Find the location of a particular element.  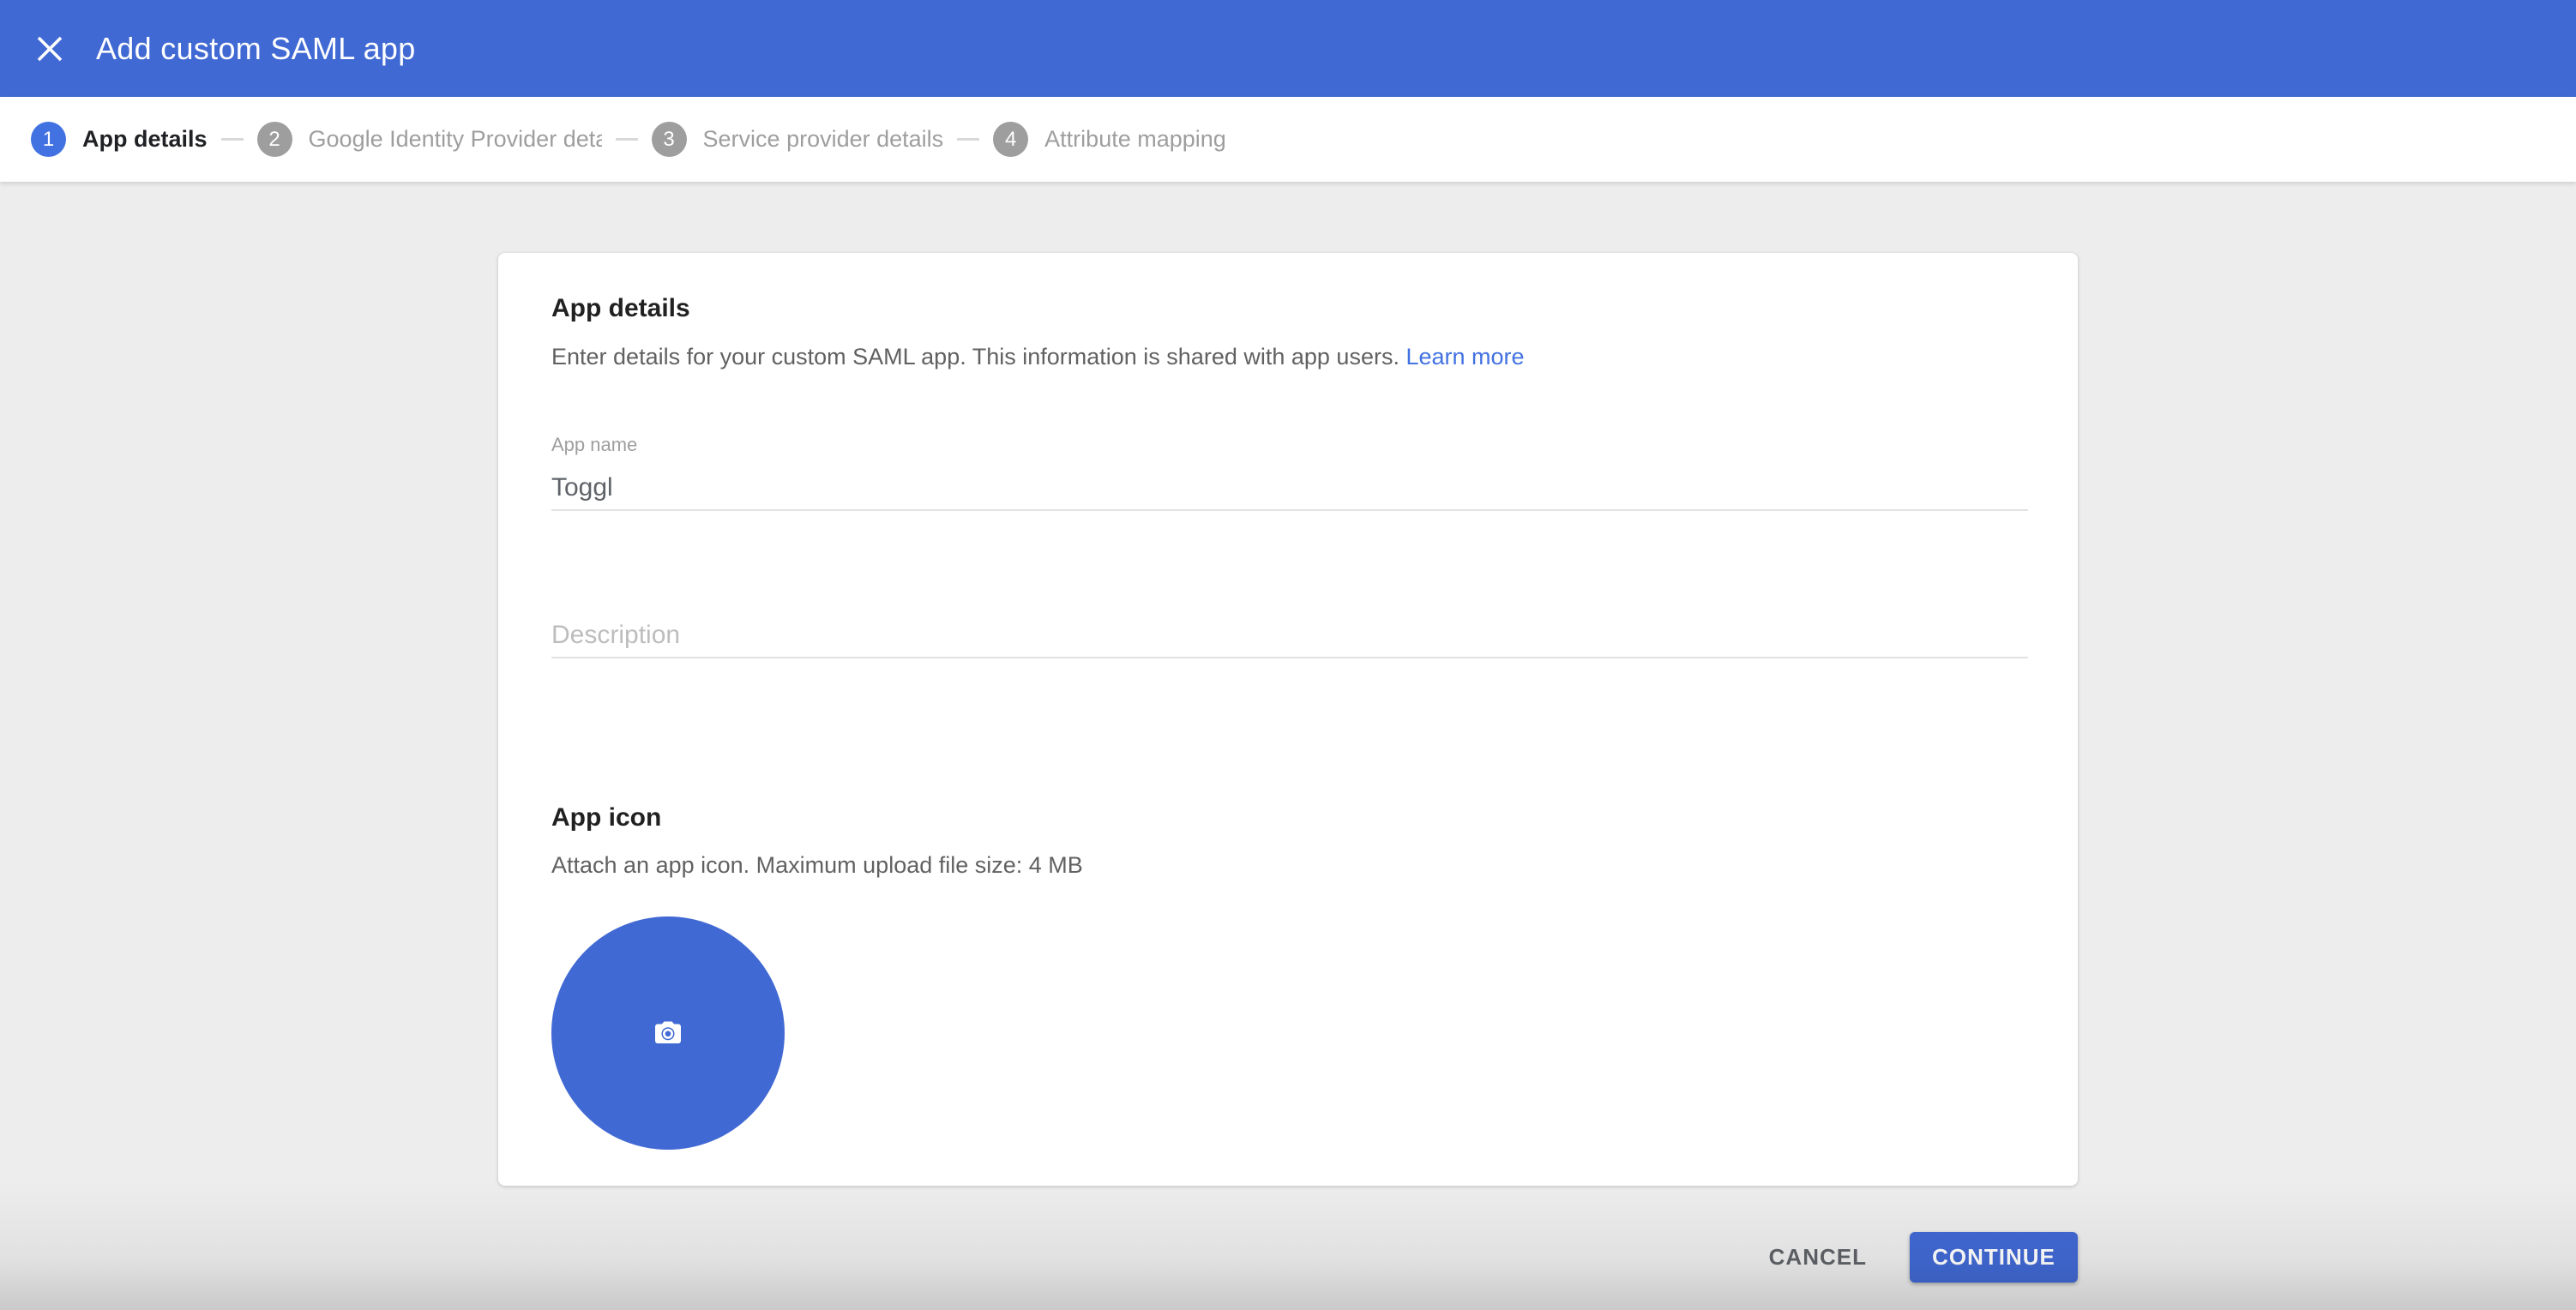

page-title: Add custom SAML app is located at coordinates (256, 48).